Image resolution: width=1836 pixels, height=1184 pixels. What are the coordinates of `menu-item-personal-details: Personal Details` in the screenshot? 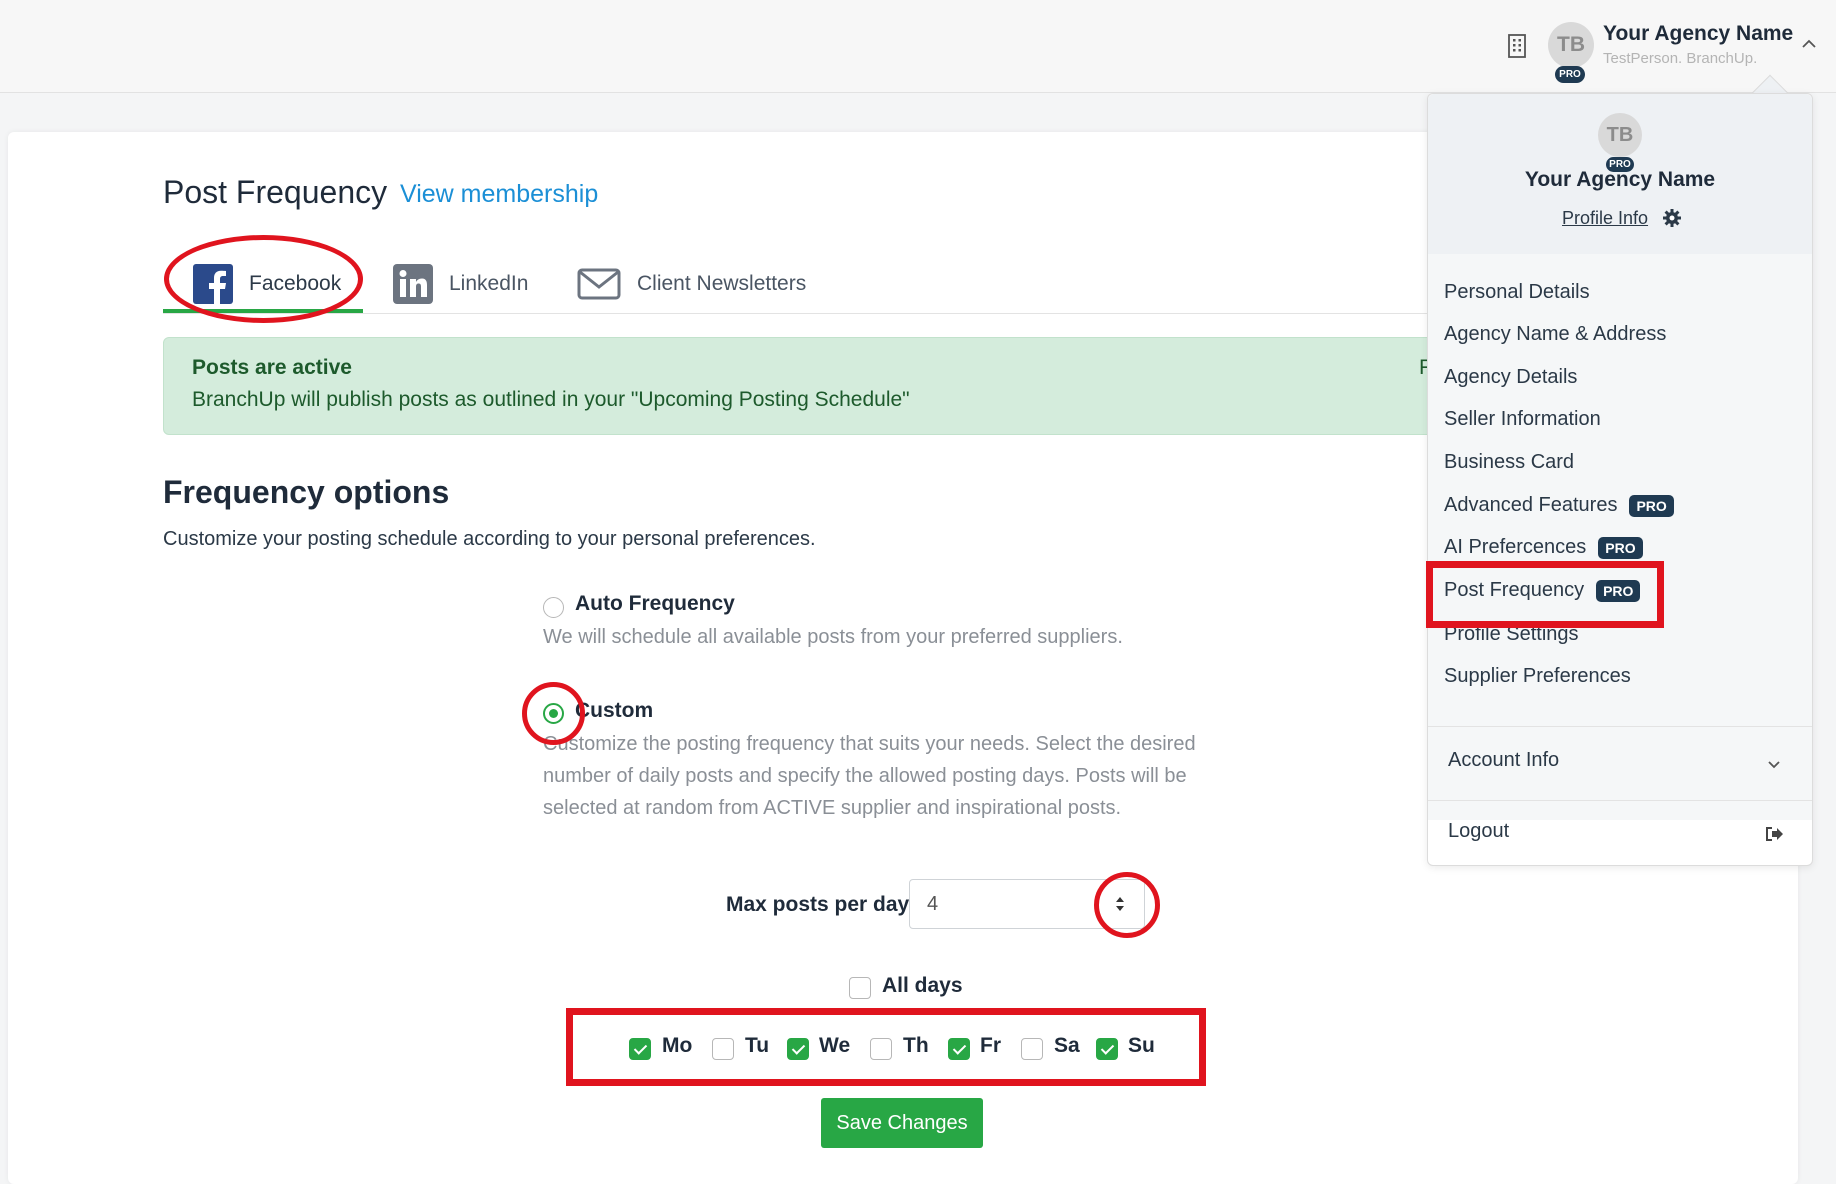 It's located at (1517, 292).